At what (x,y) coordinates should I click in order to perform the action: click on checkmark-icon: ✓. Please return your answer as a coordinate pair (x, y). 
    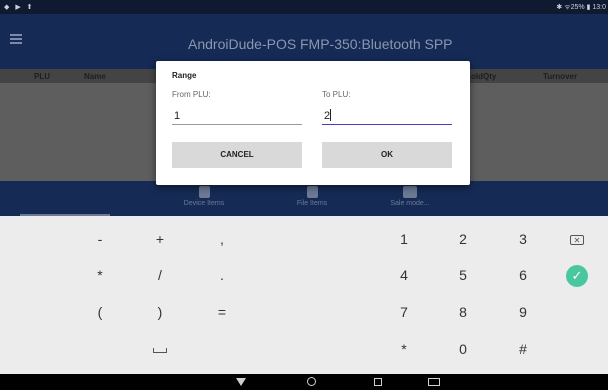
    Looking at the image, I should click on (577, 276).